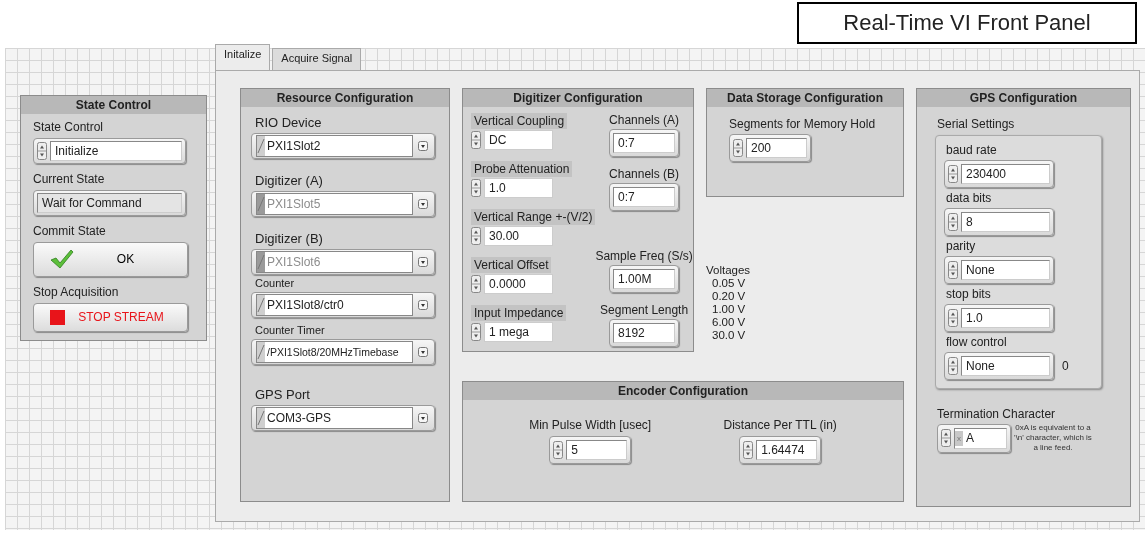 Image resolution: width=1145 pixels, height=536 pixels. What do you see at coordinates (57, 317) in the screenshot?
I see `stop-icon` at bounding box center [57, 317].